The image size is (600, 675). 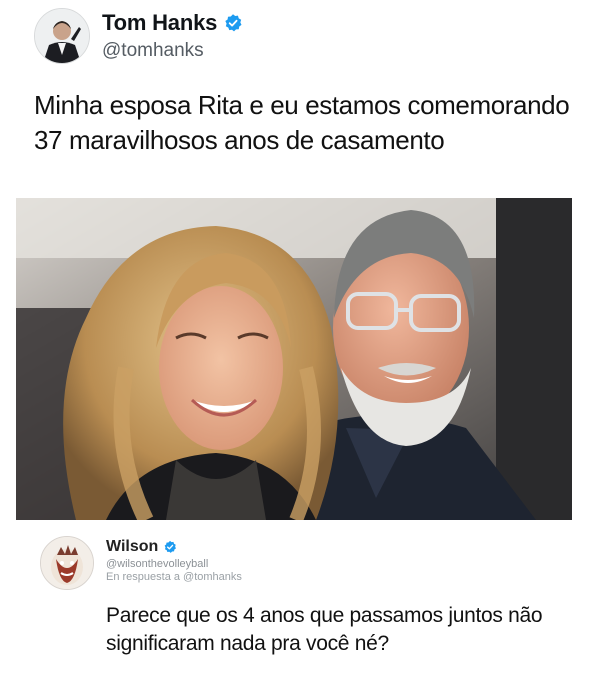 I want to click on tweet-header: Tom Hanks @tomhanks, so click(x=138, y=36).